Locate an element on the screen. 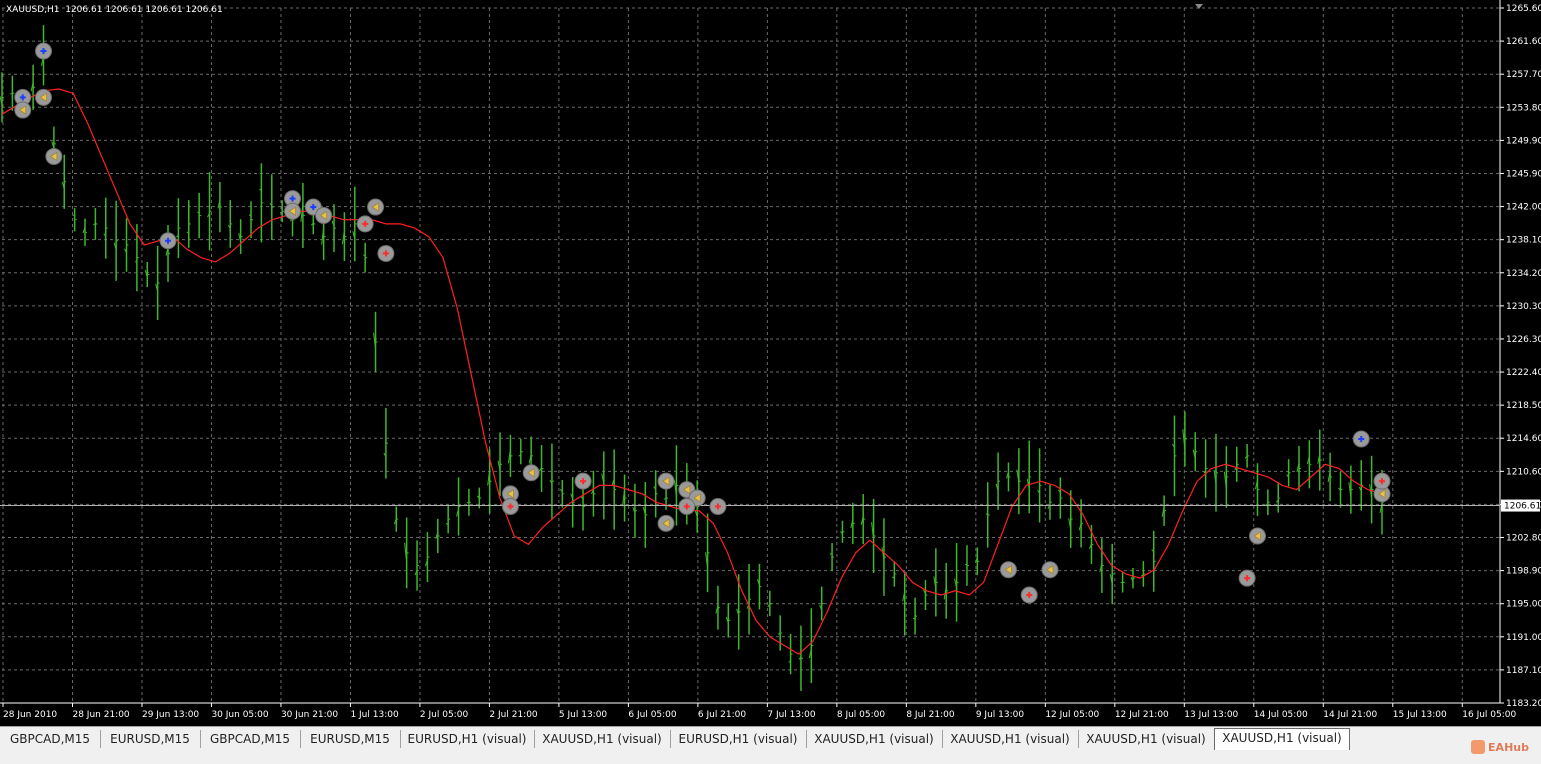  price-axis-label: 1191.00 is located at coordinates (1523, 638).